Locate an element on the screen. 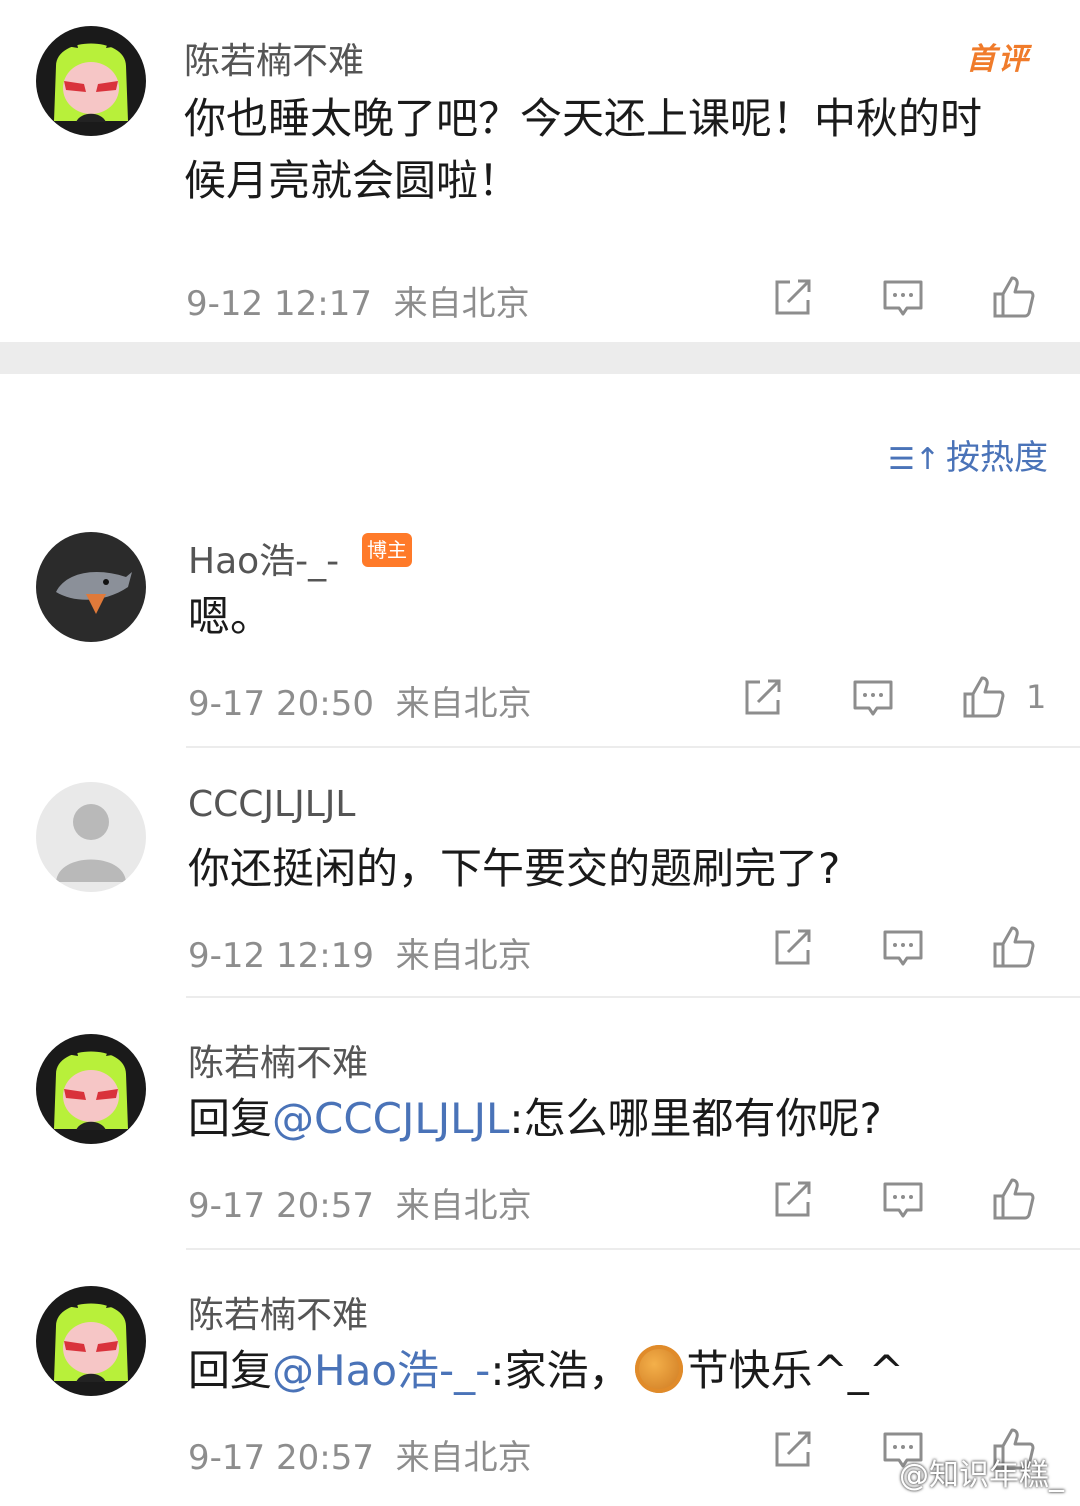 This screenshot has height=1506, width=1080. reply-username: CCCJLJLJL is located at coordinates (271, 804).